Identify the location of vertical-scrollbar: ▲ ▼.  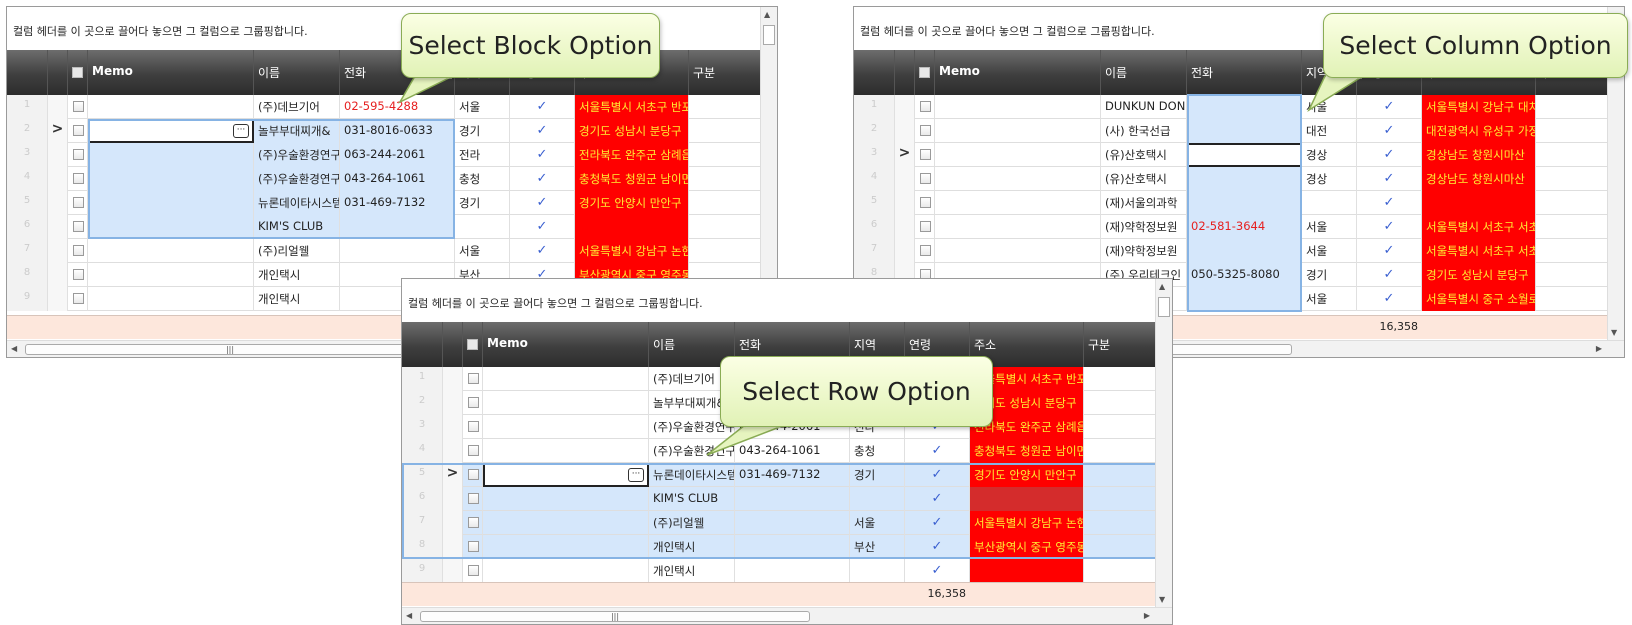
(1163, 443).